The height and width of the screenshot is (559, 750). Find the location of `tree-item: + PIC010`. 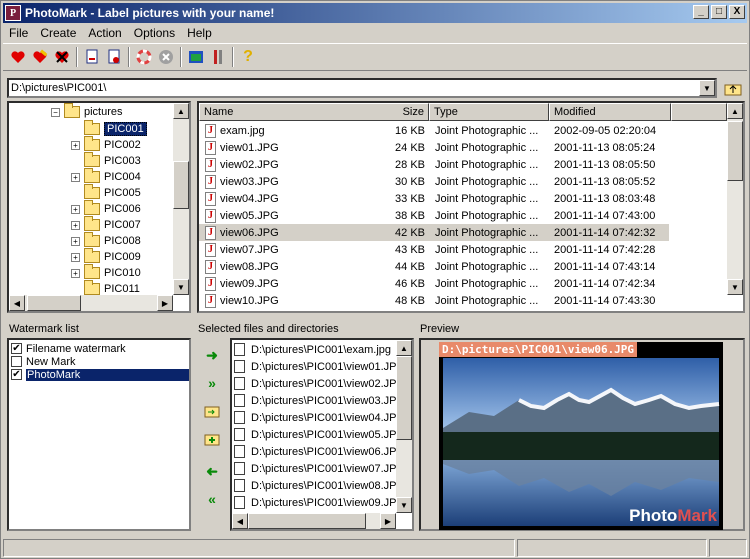

tree-item: + PIC010 is located at coordinates (106, 272).